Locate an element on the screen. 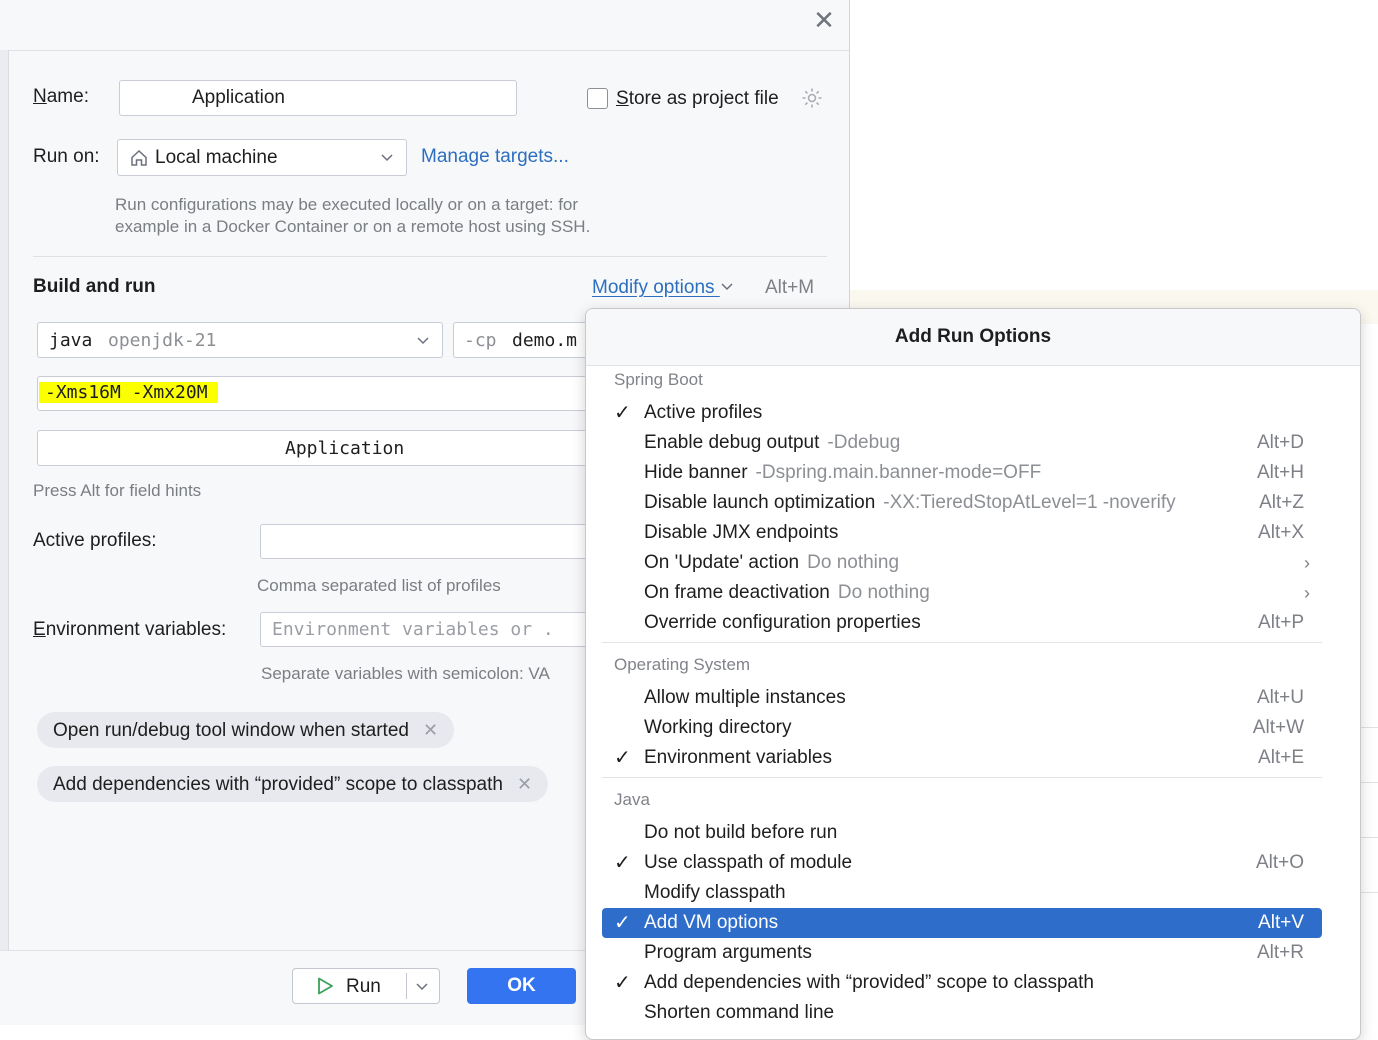 The width and height of the screenshot is (1378, 1040). run-option-label: Program arguments is located at coordinates (728, 953).